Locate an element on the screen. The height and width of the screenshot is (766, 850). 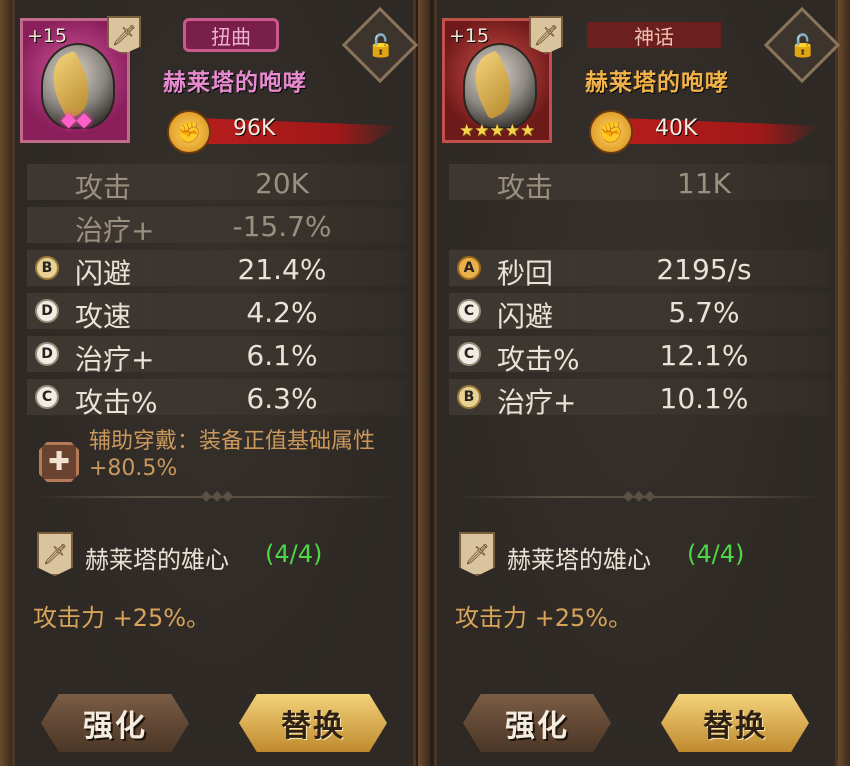
stat-value: 10.1% is located at coordinates (704, 398).